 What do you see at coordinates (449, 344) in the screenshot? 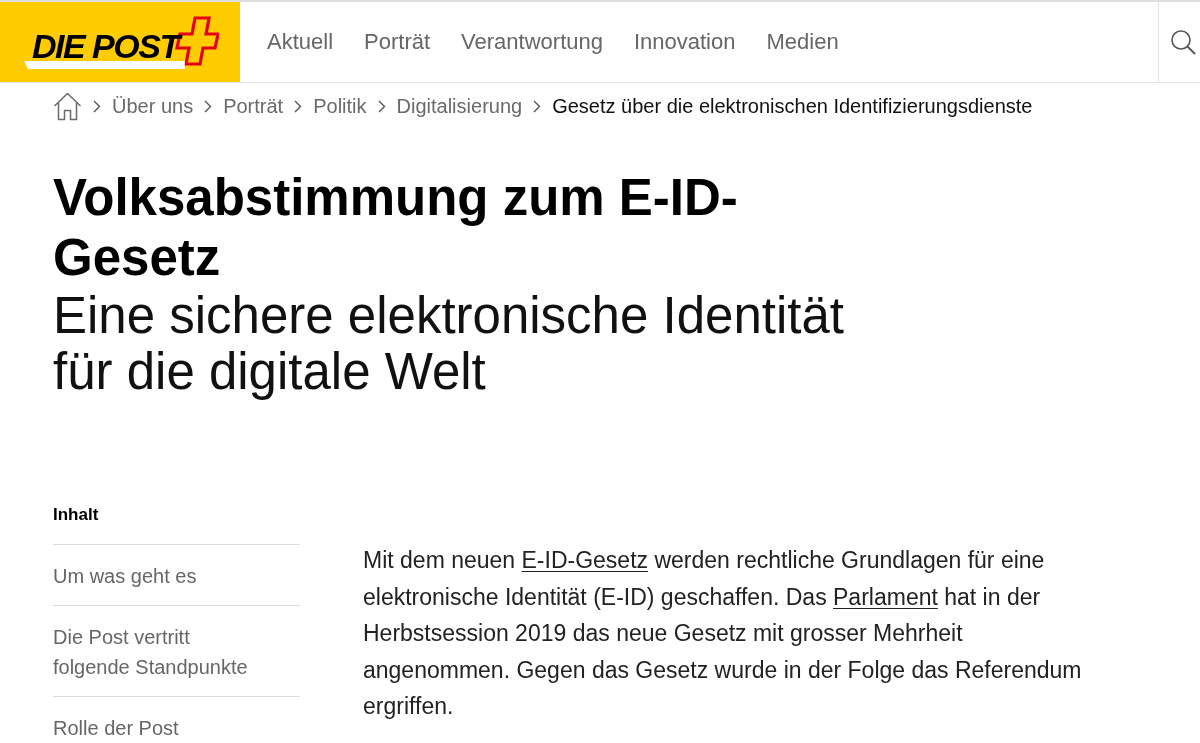
I see `page-subtitle: Eine sichere elektronische Identität für die digitale Welt` at bounding box center [449, 344].